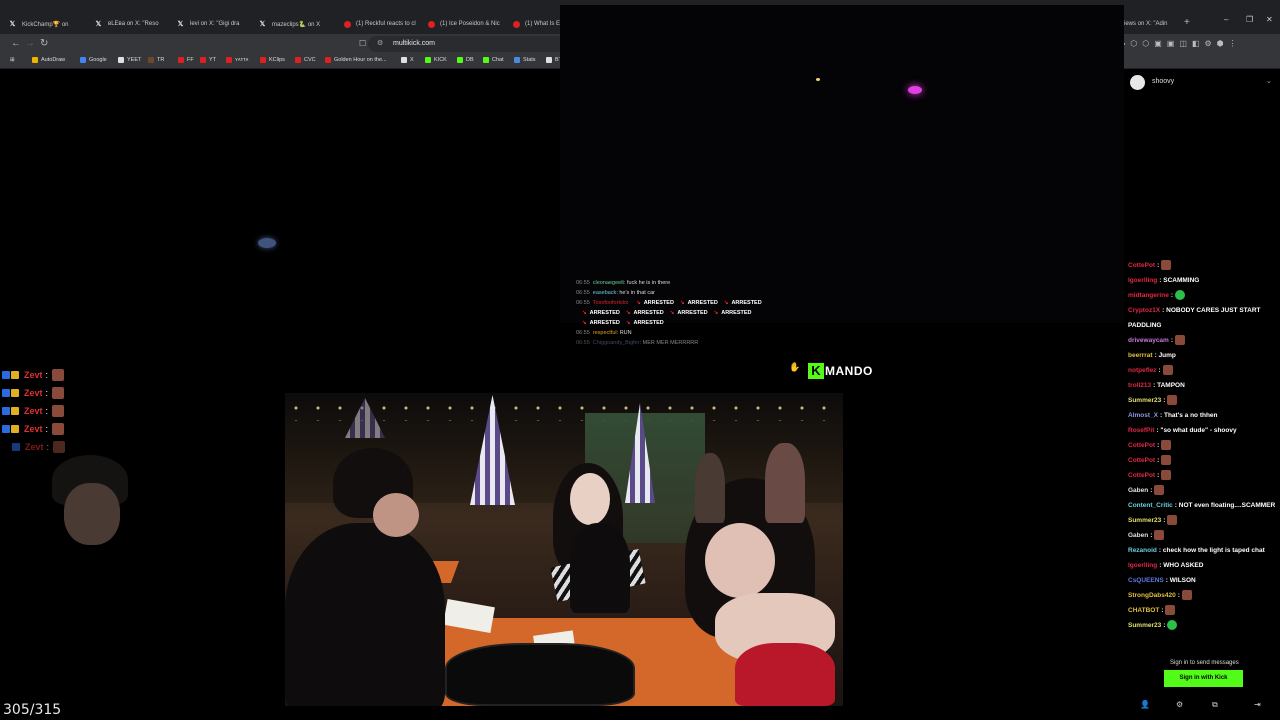 This screenshot has height=720, width=1280. I want to click on chat-username: Summer23, so click(1145, 625).